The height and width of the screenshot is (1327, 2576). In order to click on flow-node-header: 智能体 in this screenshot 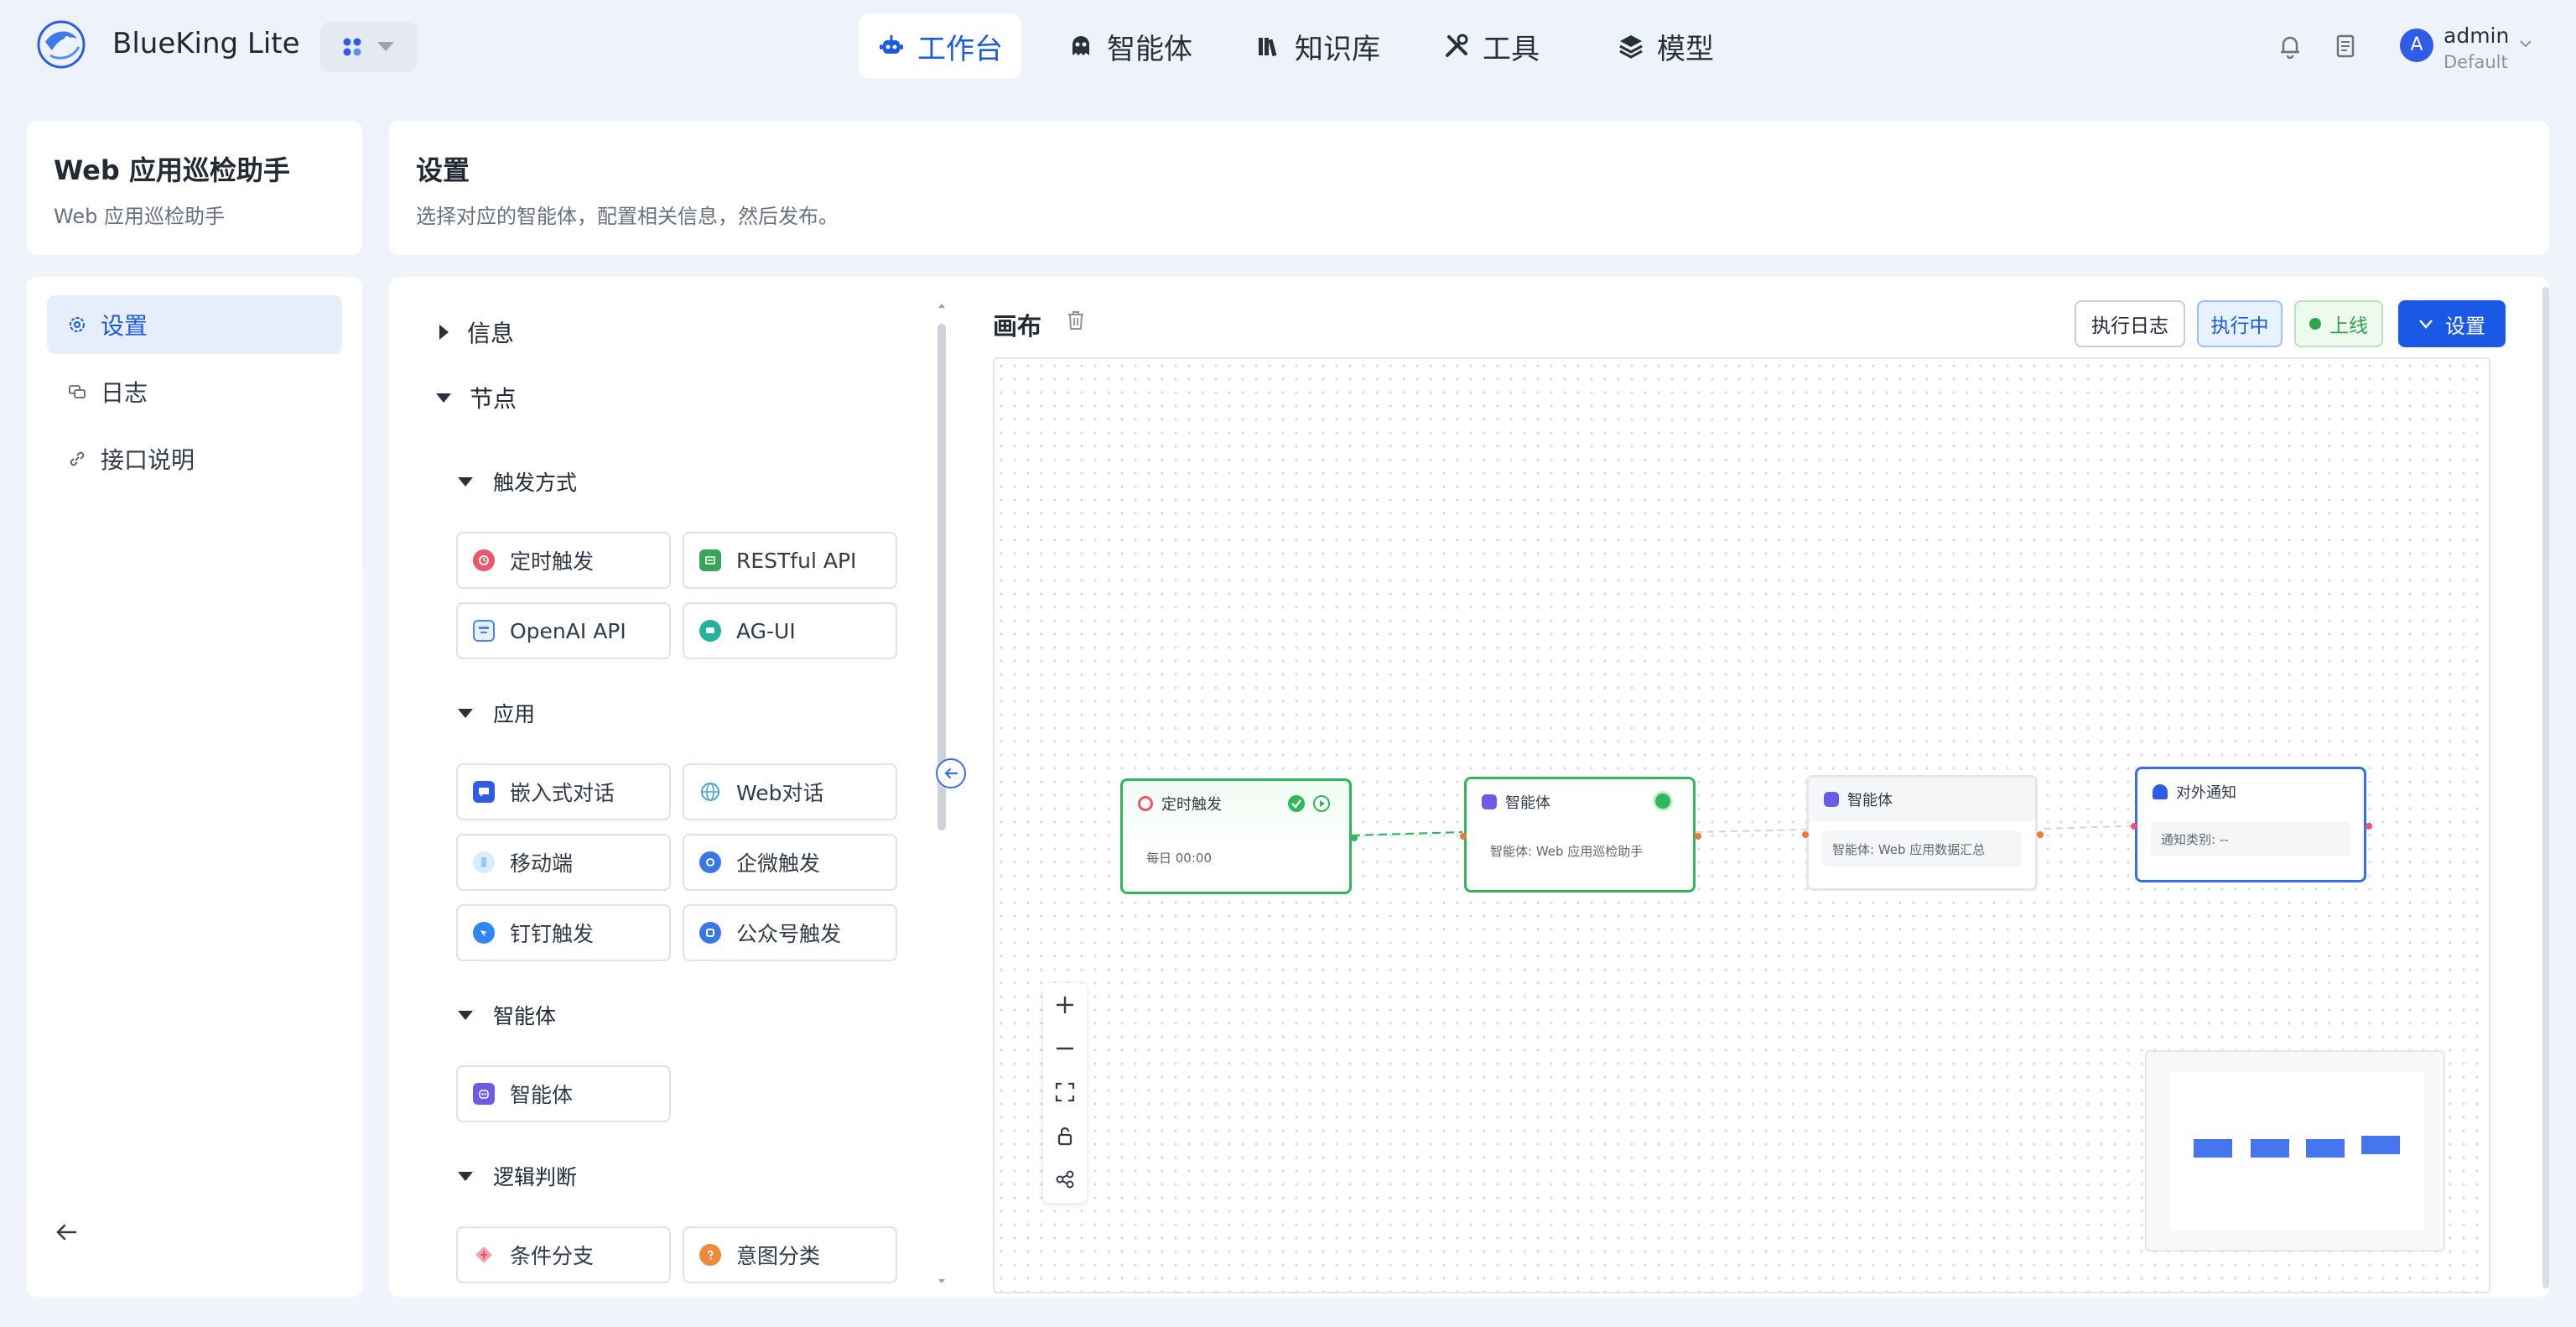, I will do `click(1922, 799)`.